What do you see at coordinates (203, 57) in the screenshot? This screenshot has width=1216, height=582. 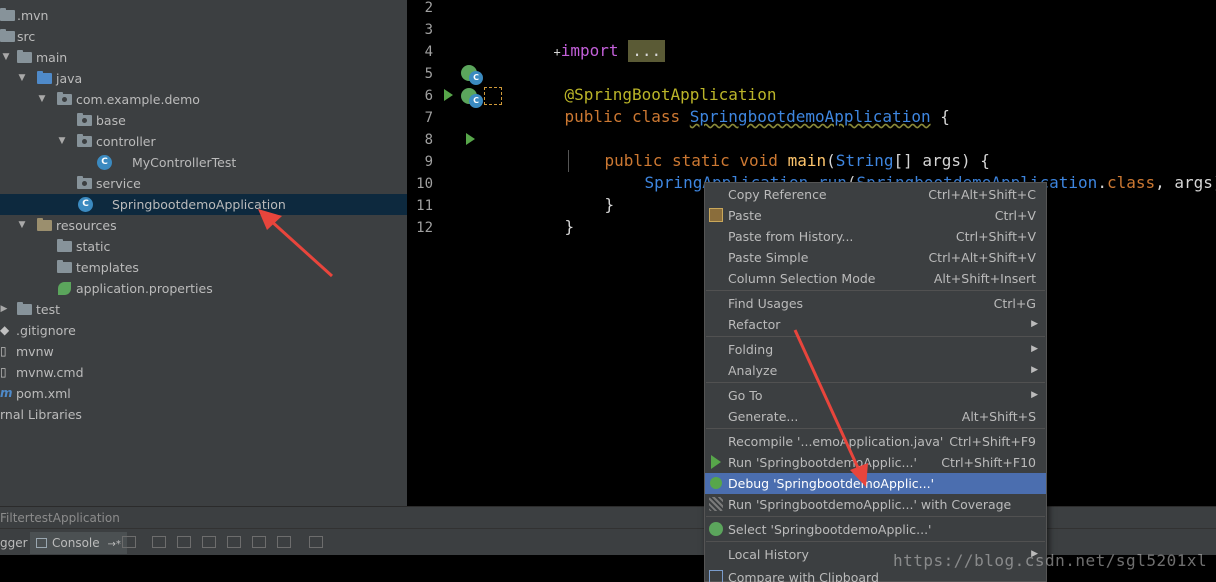 I see `tree-item-main: ▼ main` at bounding box center [203, 57].